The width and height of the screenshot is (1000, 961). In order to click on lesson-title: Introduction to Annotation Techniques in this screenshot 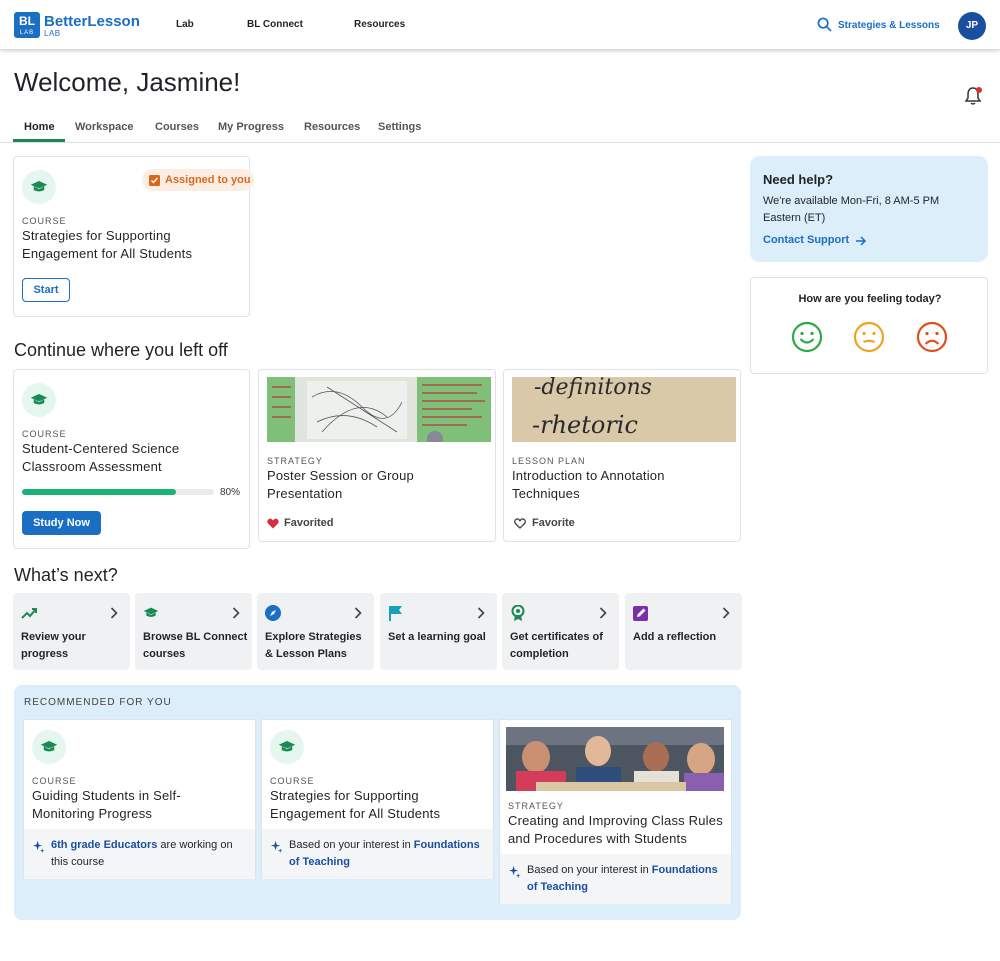, I will do `click(619, 485)`.